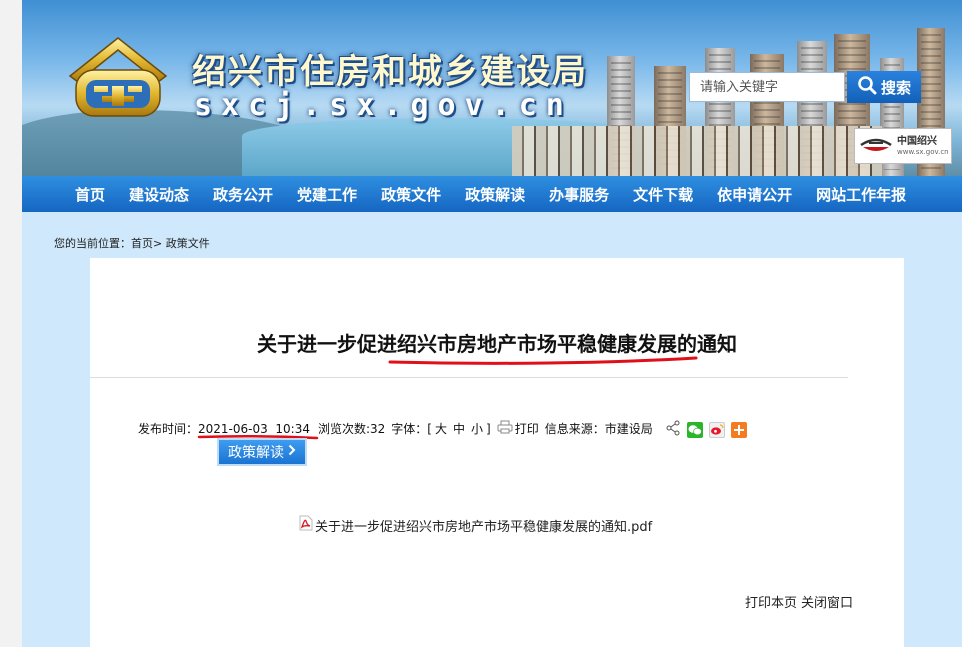 Image resolution: width=962 pixels, height=647 pixels. What do you see at coordinates (168, 429) in the screenshot?
I see `publish-label: 发布时间：` at bounding box center [168, 429].